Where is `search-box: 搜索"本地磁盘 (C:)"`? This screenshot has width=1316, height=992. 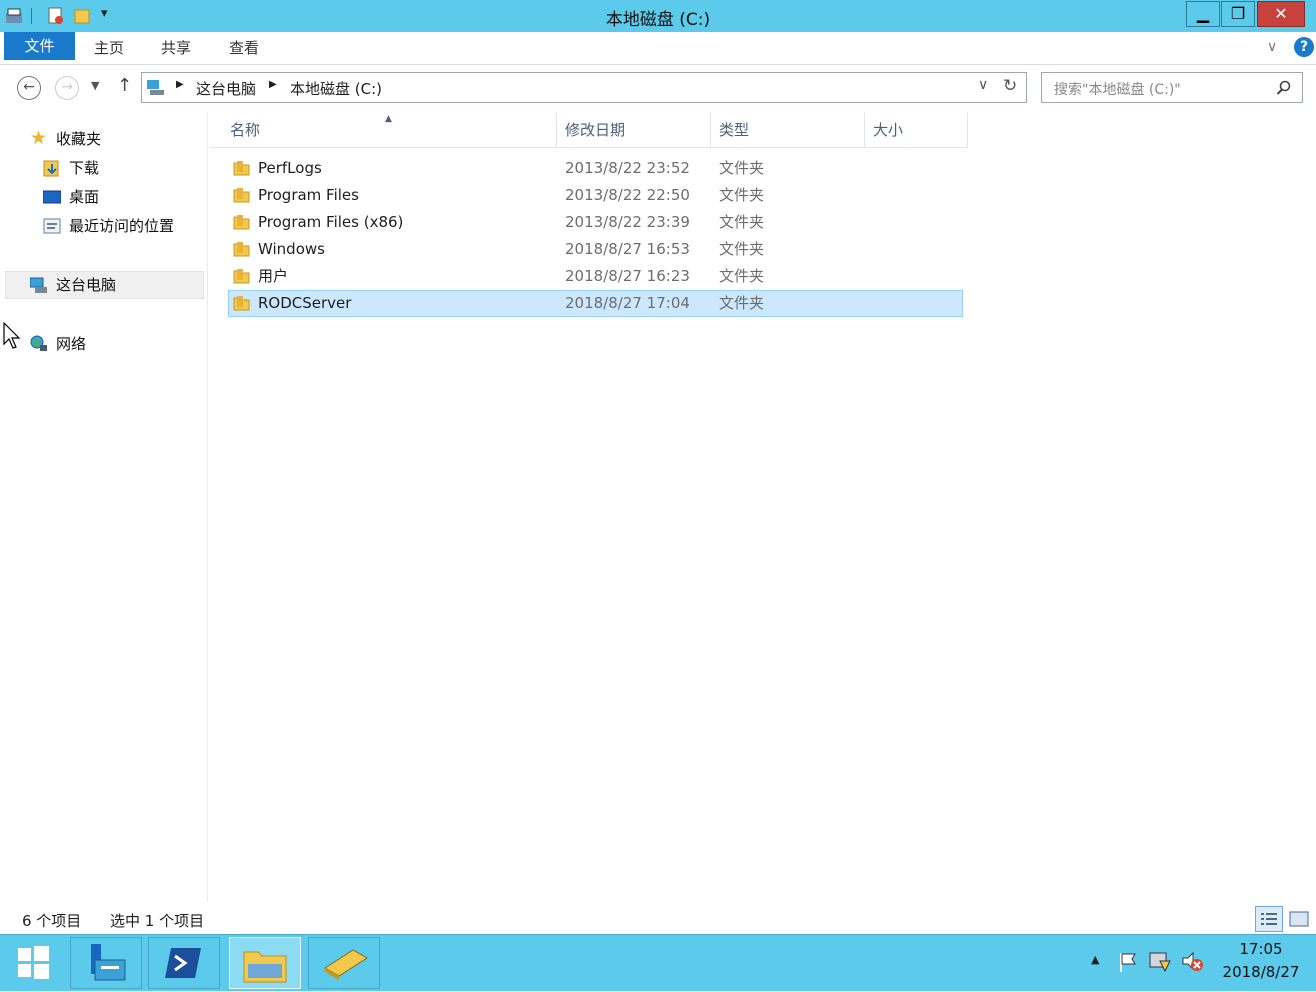 search-box: 搜索"本地磁盘 (C:)" is located at coordinates (1172, 87).